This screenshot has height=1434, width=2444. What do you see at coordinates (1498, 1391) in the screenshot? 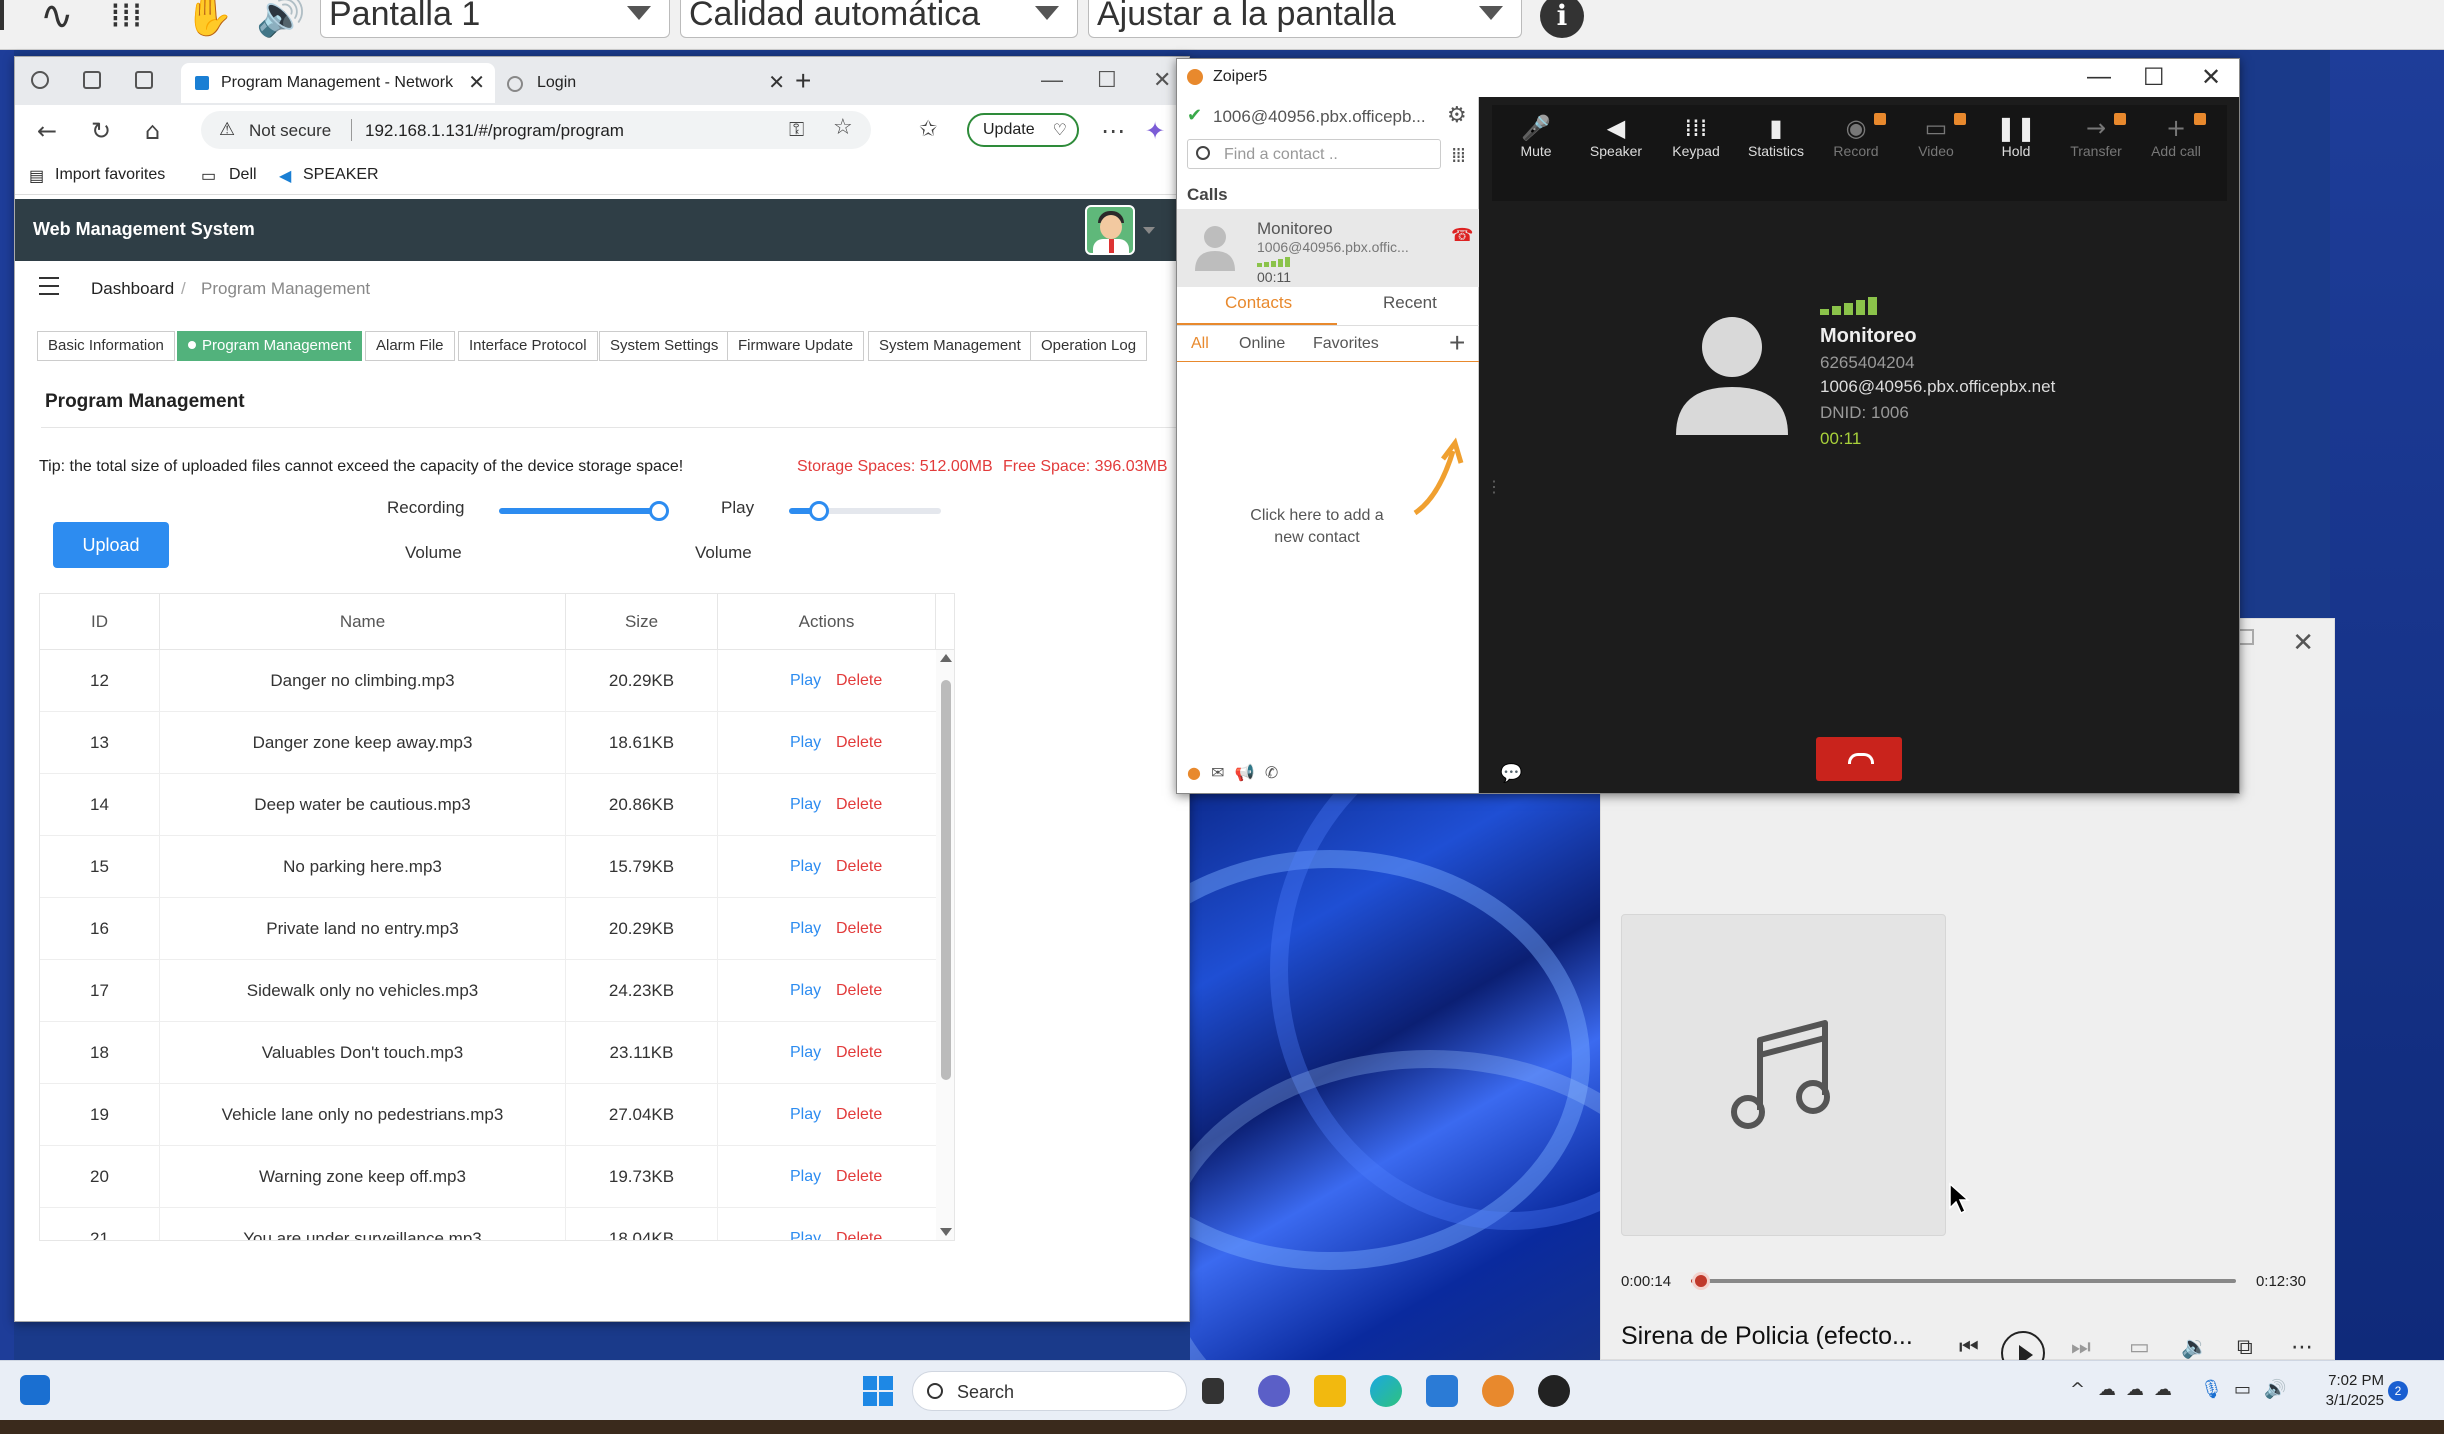
I see `zoiper-icon` at bounding box center [1498, 1391].